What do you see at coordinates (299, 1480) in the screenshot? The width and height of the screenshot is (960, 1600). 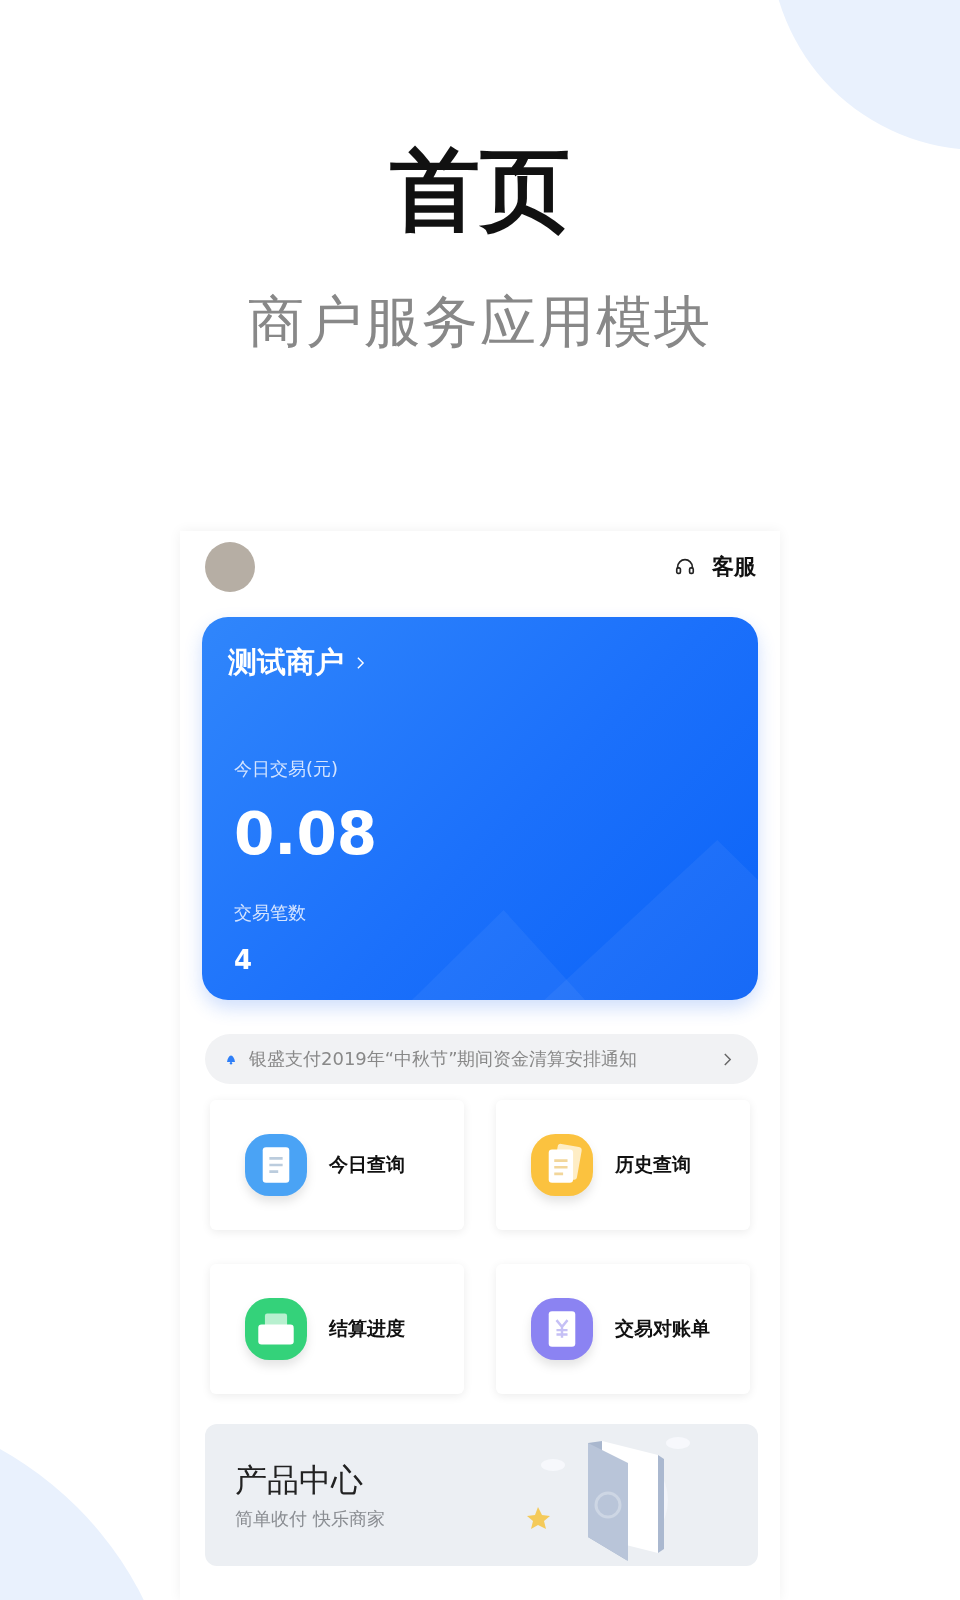 I see `banner-title: 产品中心` at bounding box center [299, 1480].